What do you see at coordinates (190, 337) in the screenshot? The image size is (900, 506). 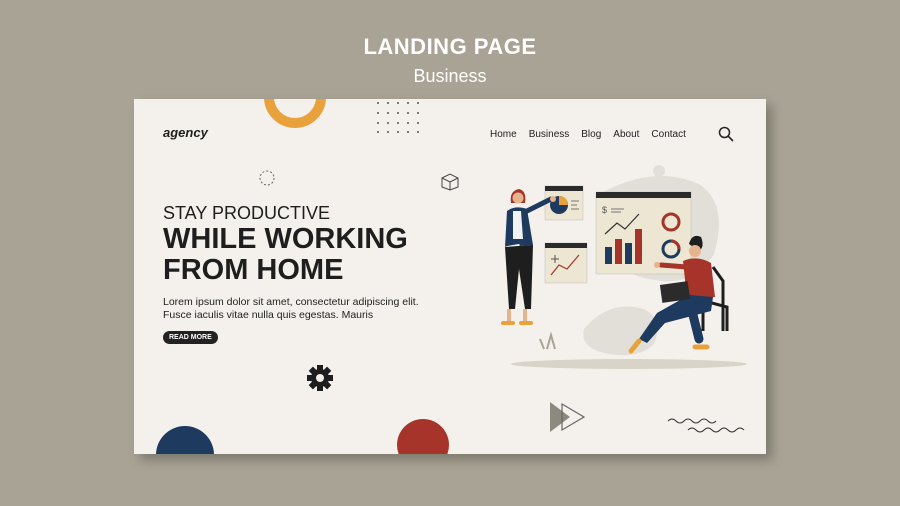 I see `read-more-button: READ MORE` at bounding box center [190, 337].